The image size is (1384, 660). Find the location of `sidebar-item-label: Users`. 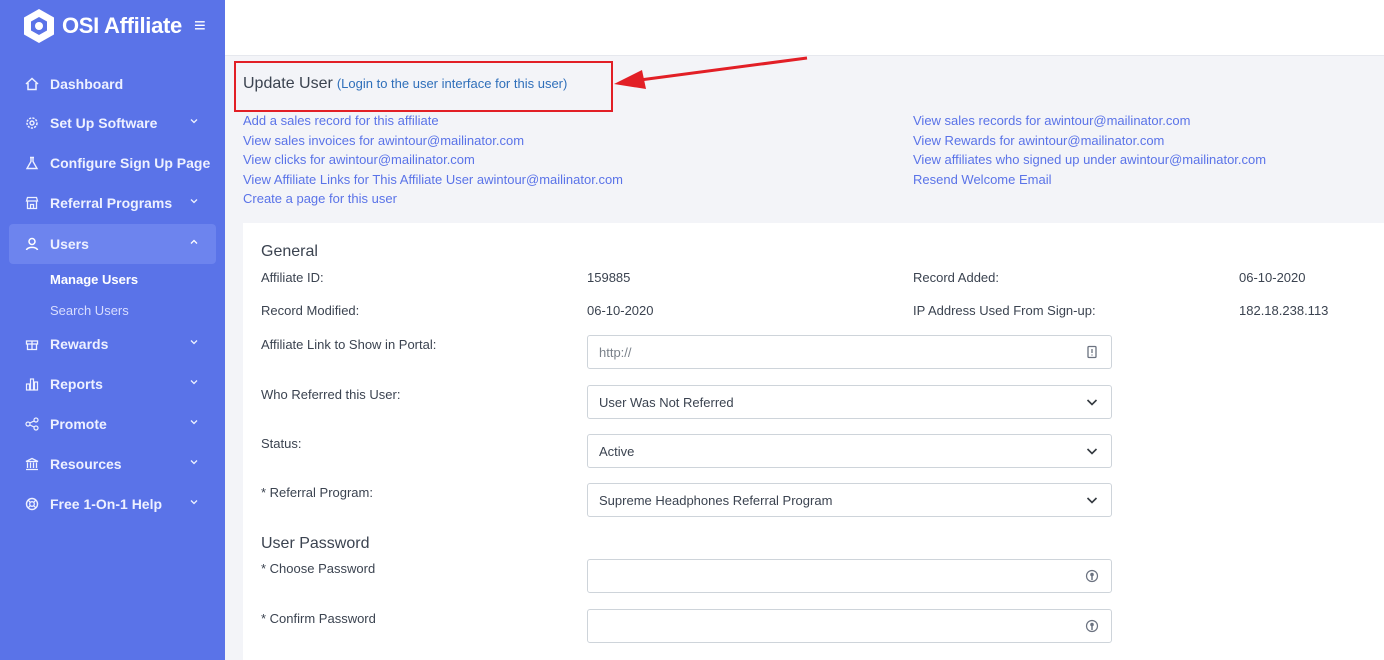

sidebar-item-label: Users is located at coordinates (69, 244).